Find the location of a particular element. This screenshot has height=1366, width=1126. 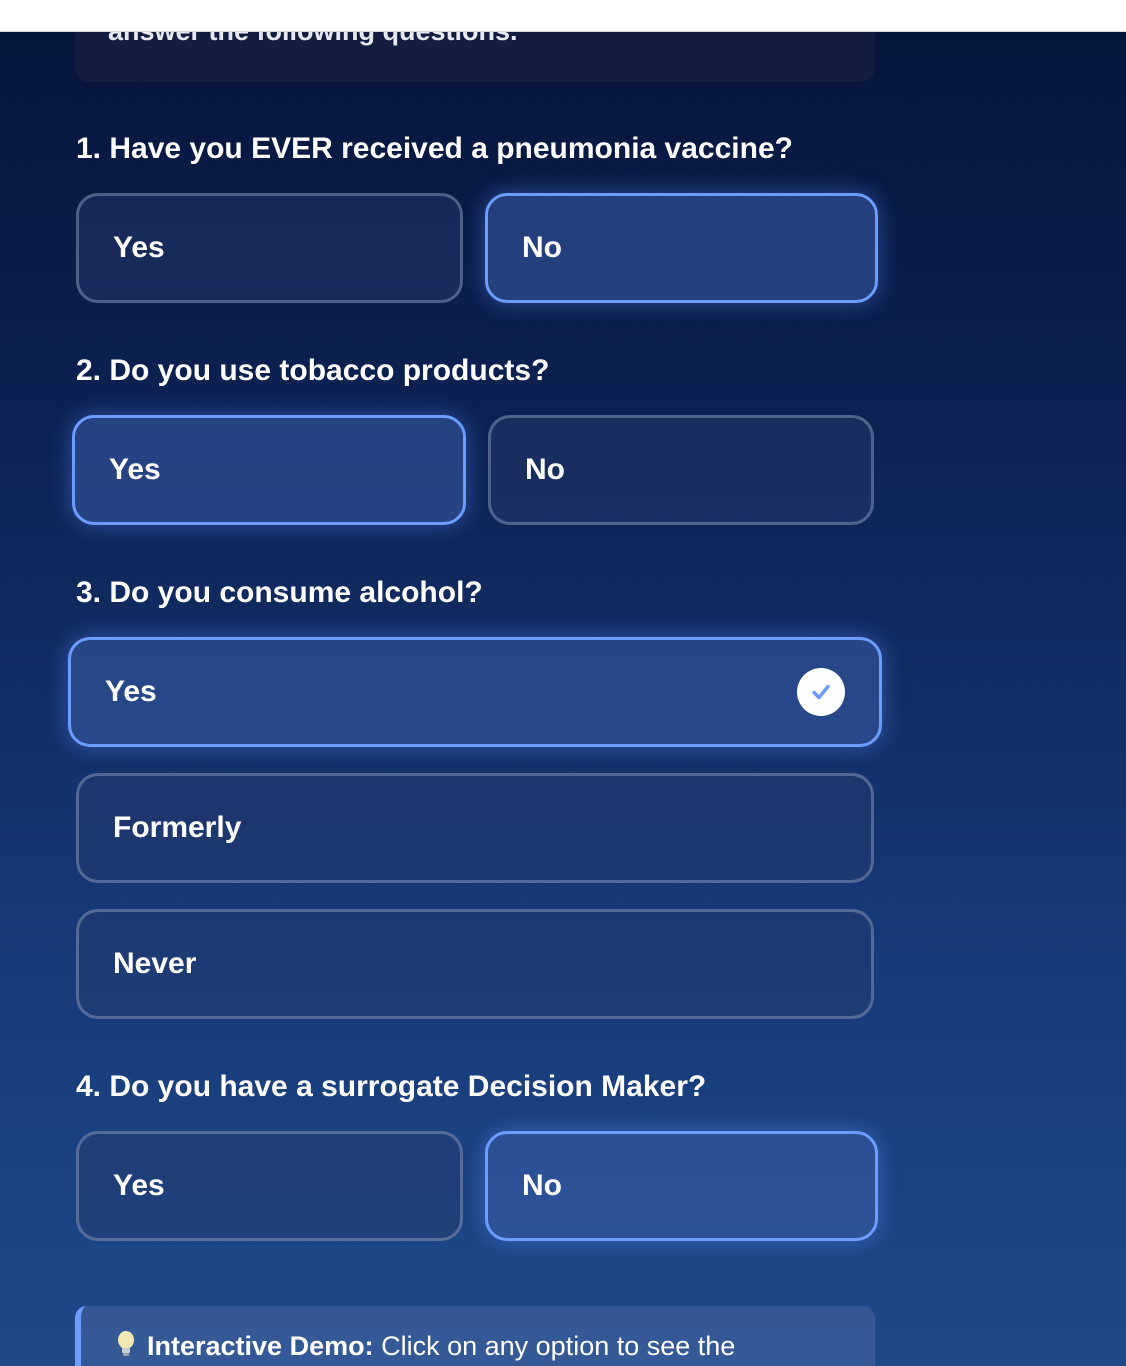

q1-option-no: No is located at coordinates (681, 248).